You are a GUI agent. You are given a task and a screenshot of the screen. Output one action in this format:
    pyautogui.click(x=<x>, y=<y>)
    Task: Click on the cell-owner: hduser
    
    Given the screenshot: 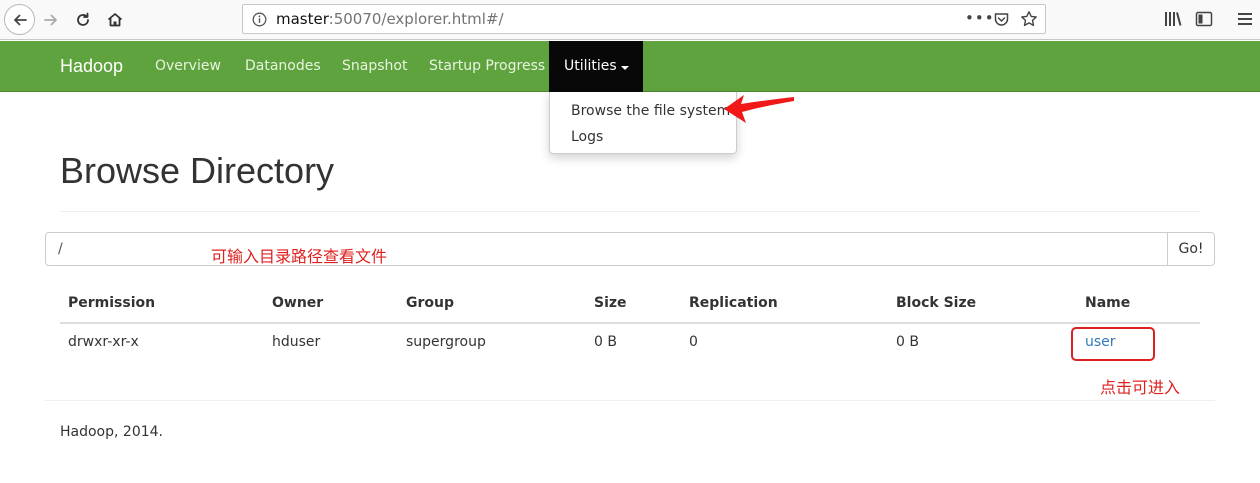 What is the action you would take?
    pyautogui.click(x=296, y=342)
    